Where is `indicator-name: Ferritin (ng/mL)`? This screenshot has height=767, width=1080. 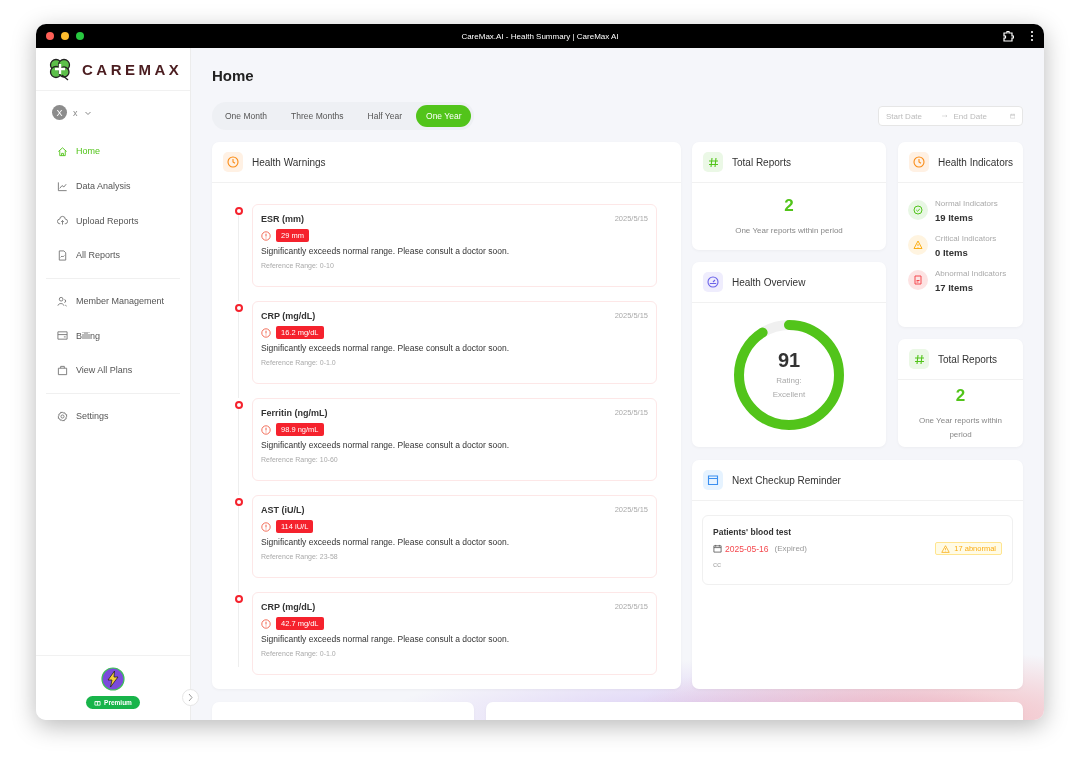
indicator-name: Ferritin (ng/mL) is located at coordinates (294, 413).